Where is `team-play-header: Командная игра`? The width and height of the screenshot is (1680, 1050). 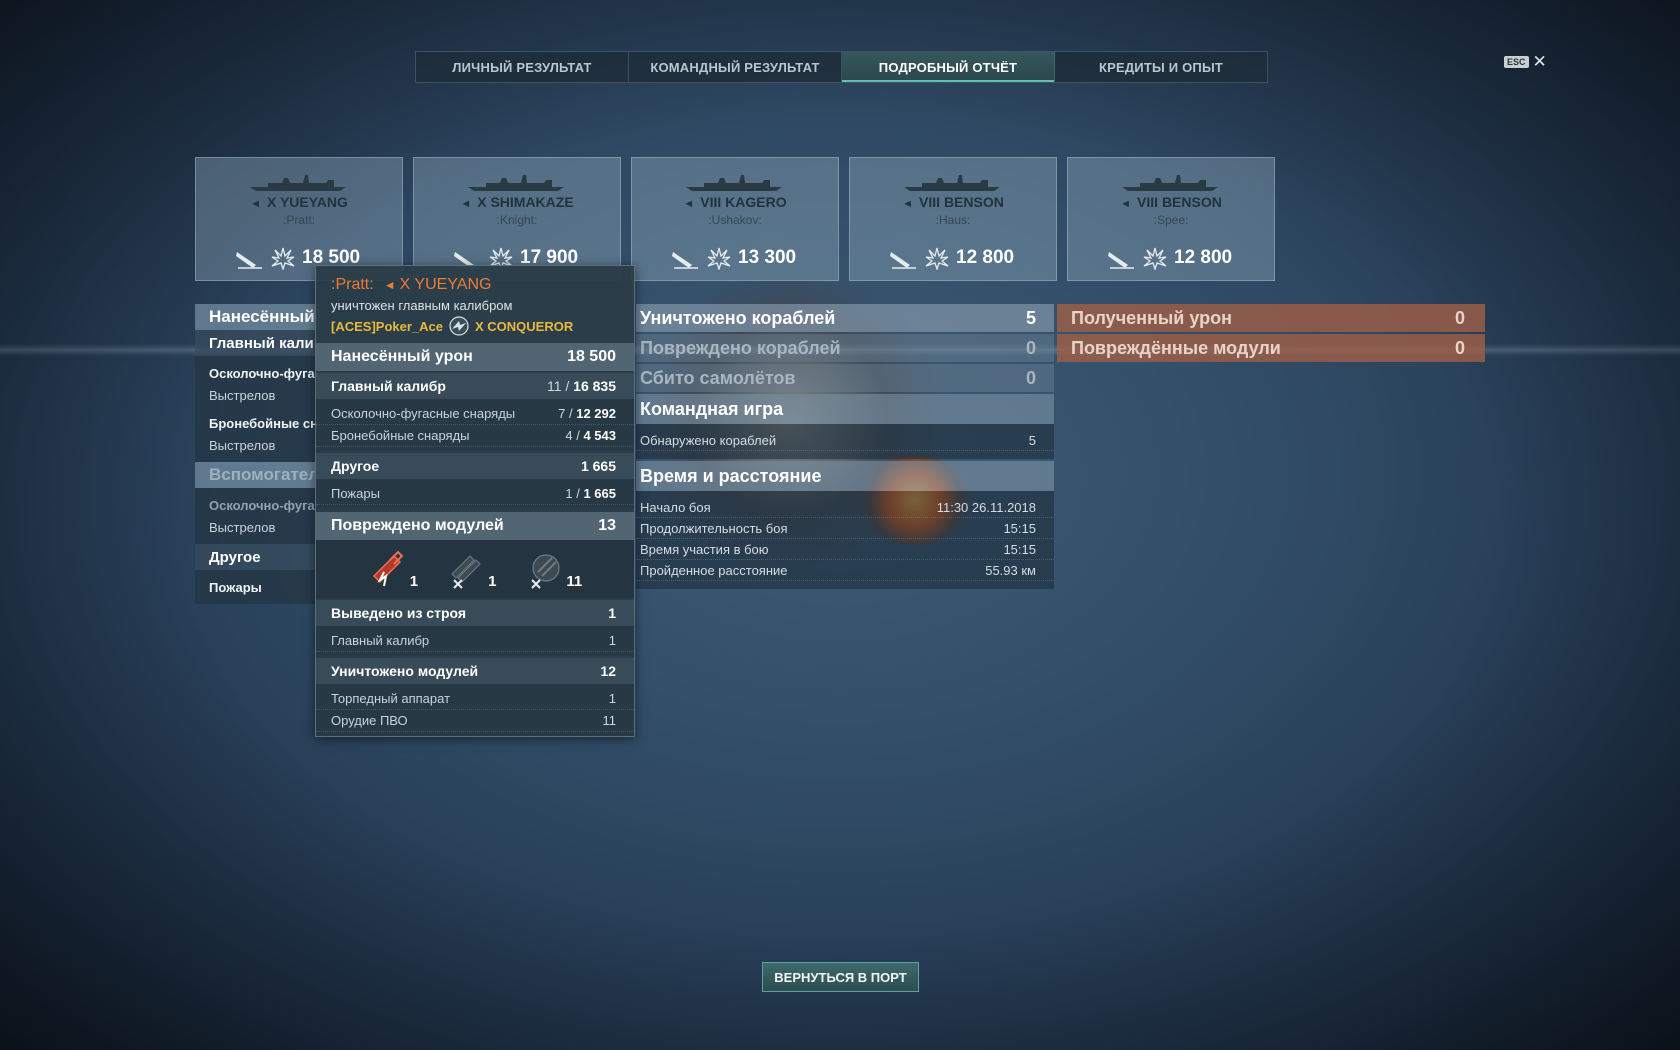
team-play-header: Командная игра is located at coordinates (845, 409).